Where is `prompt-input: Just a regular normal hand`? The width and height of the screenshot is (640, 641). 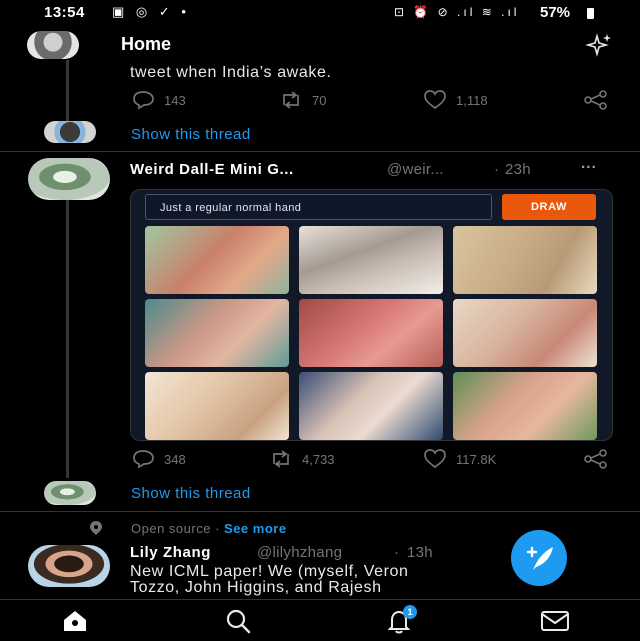 prompt-input: Just a regular normal hand is located at coordinates (318, 207).